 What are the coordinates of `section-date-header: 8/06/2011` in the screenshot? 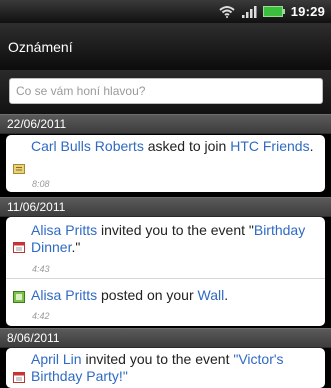 It's located at (165, 338).